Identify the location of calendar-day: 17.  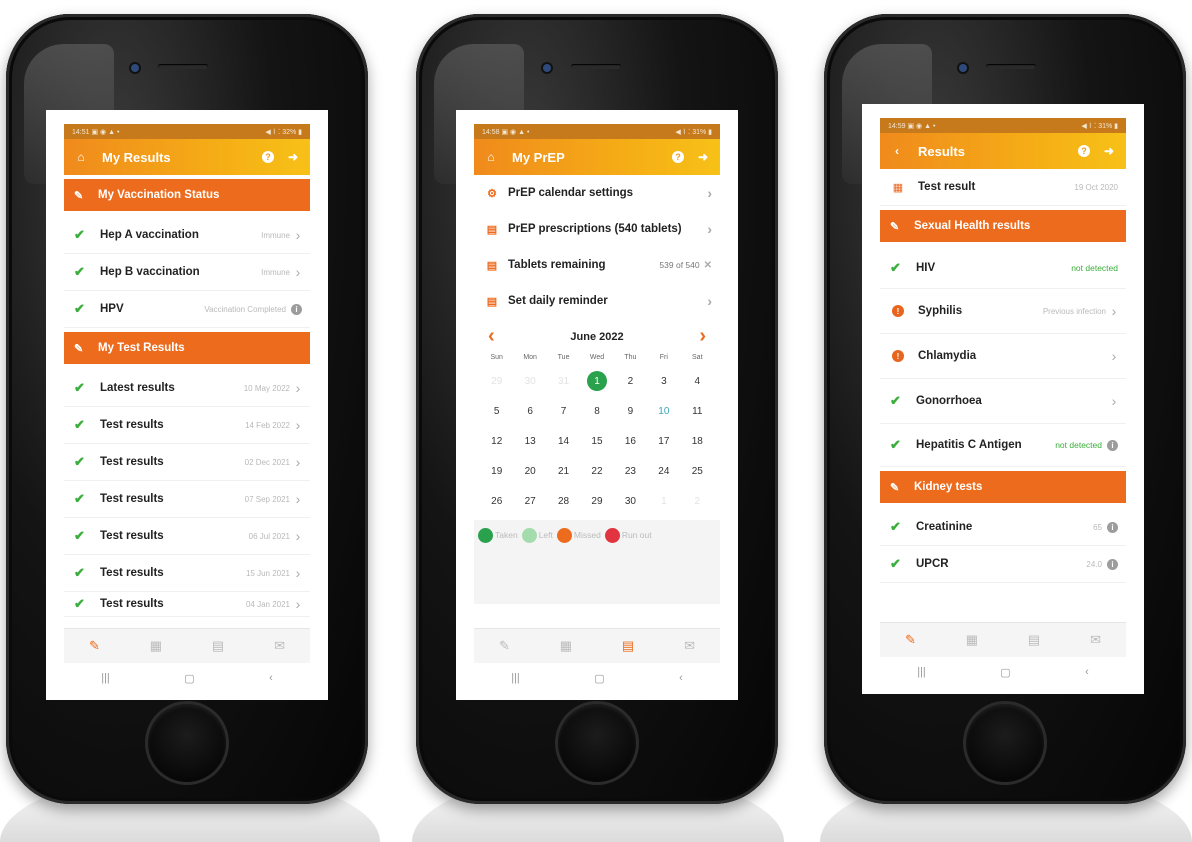
(663, 441).